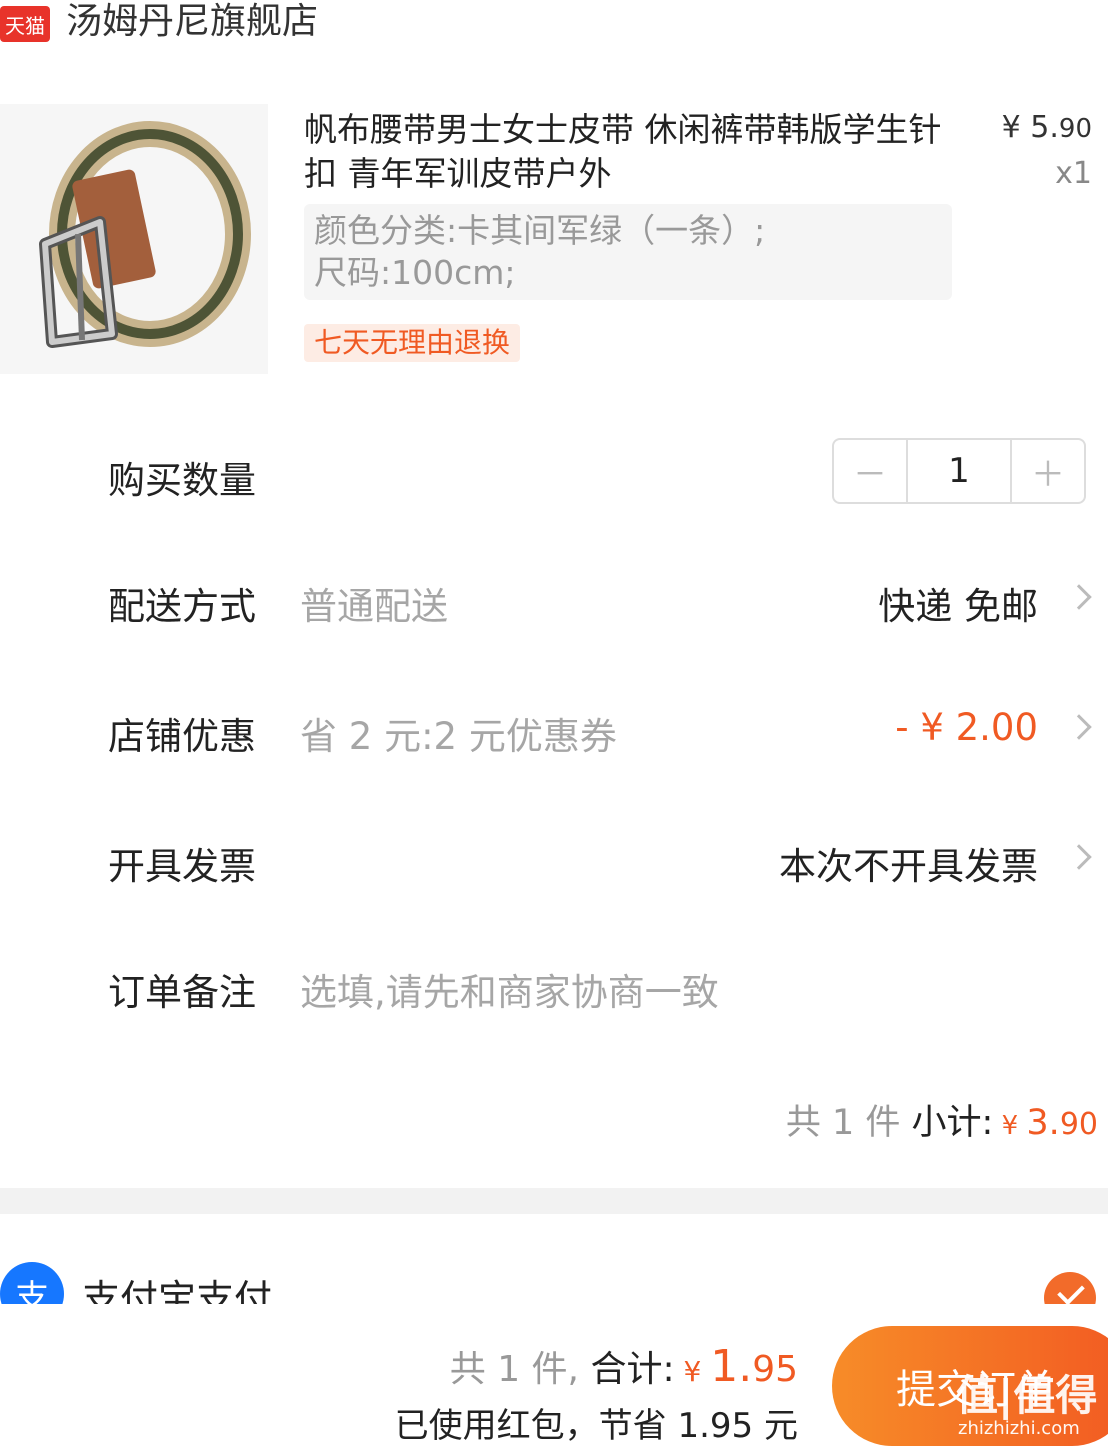  I want to click on shipping-label: 配送方式, so click(182, 606).